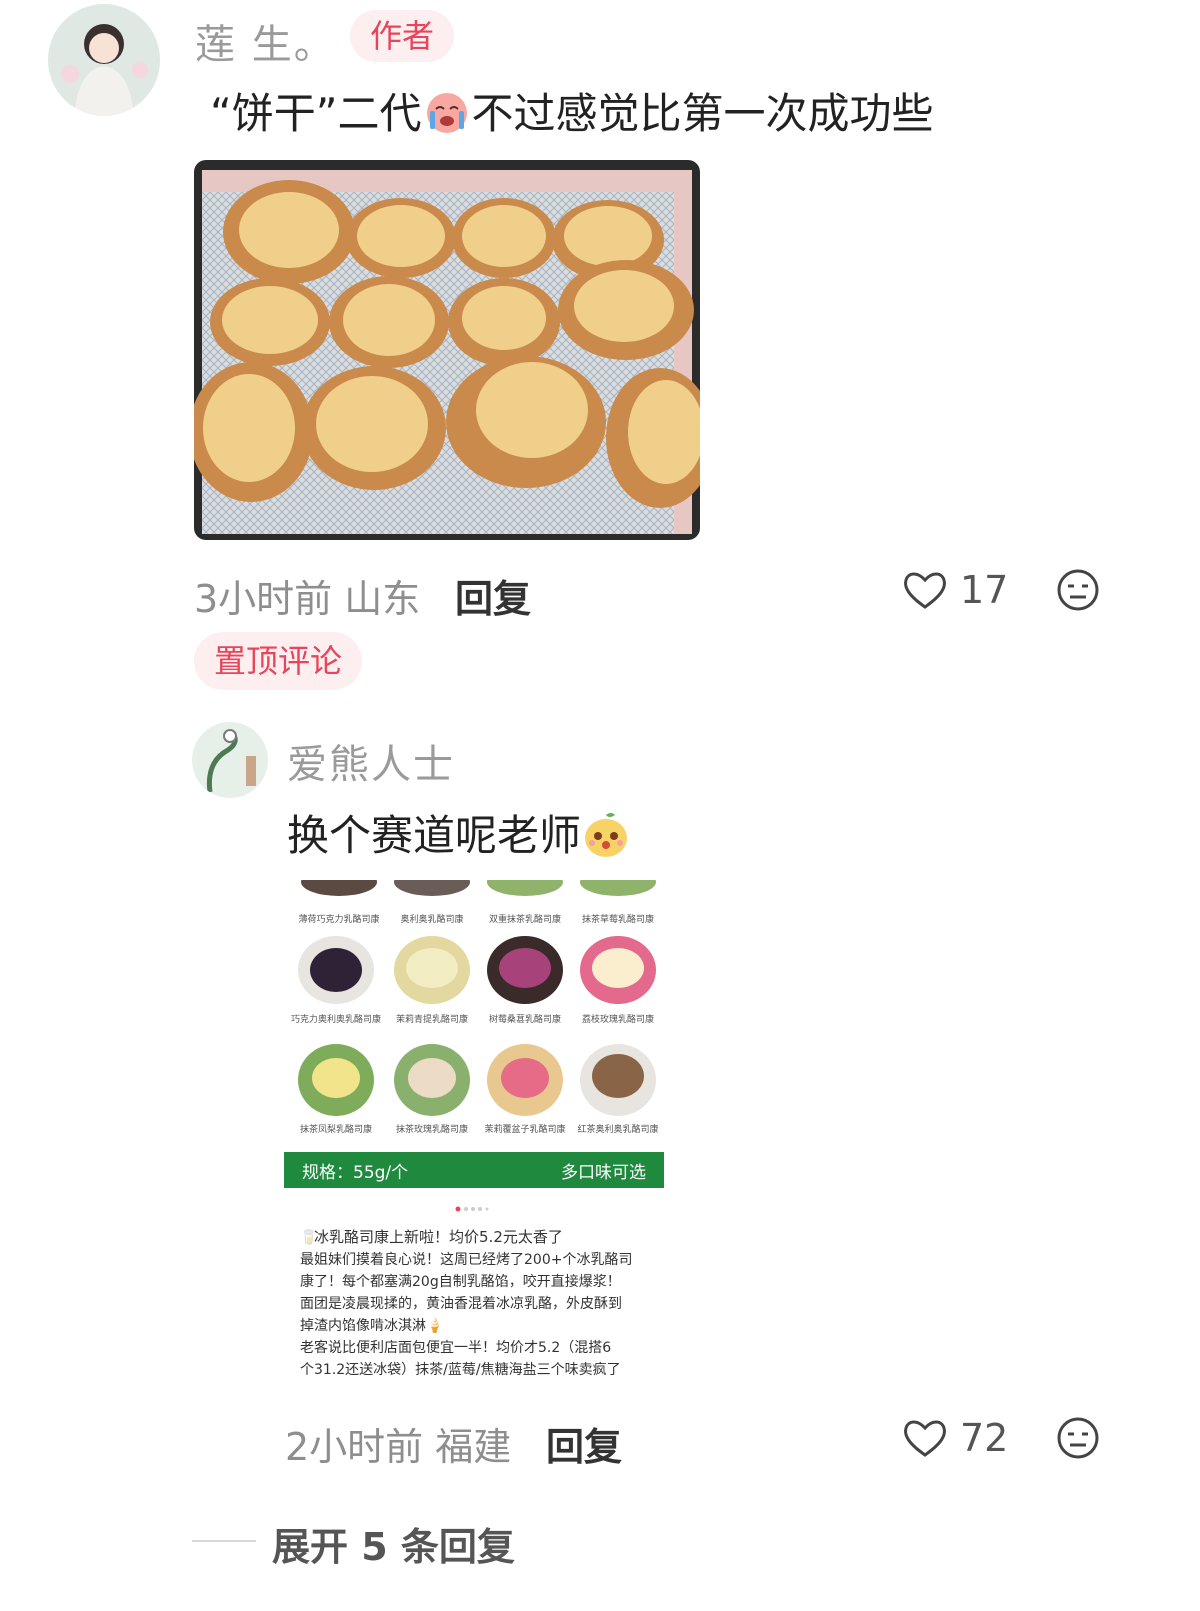 Image resolution: width=1200 pixels, height=1611 pixels. What do you see at coordinates (432, 920) in the screenshot?
I see `cookie-label: 奥利奥乳酪司康` at bounding box center [432, 920].